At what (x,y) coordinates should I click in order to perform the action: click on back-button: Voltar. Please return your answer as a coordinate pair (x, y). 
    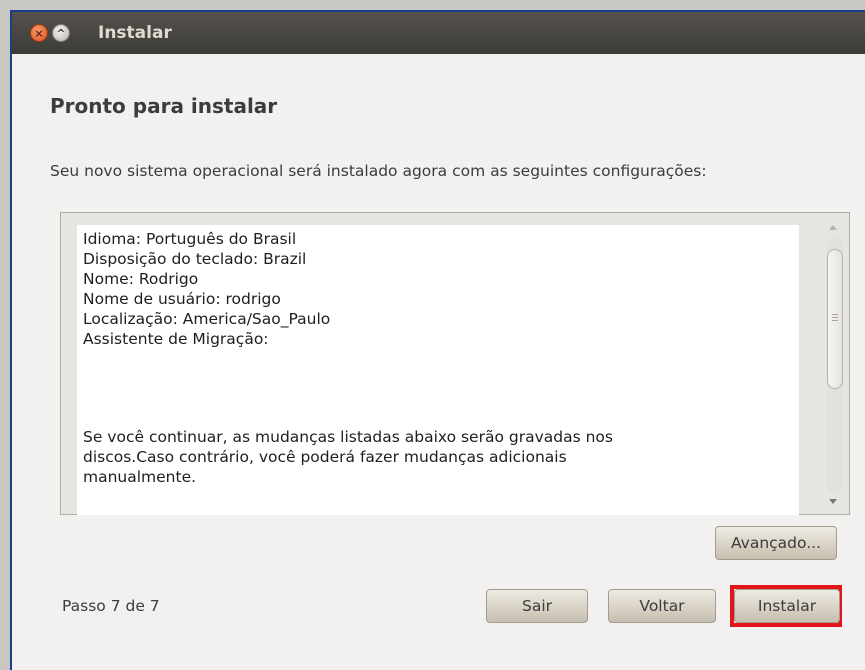
    Looking at the image, I should click on (662, 606).